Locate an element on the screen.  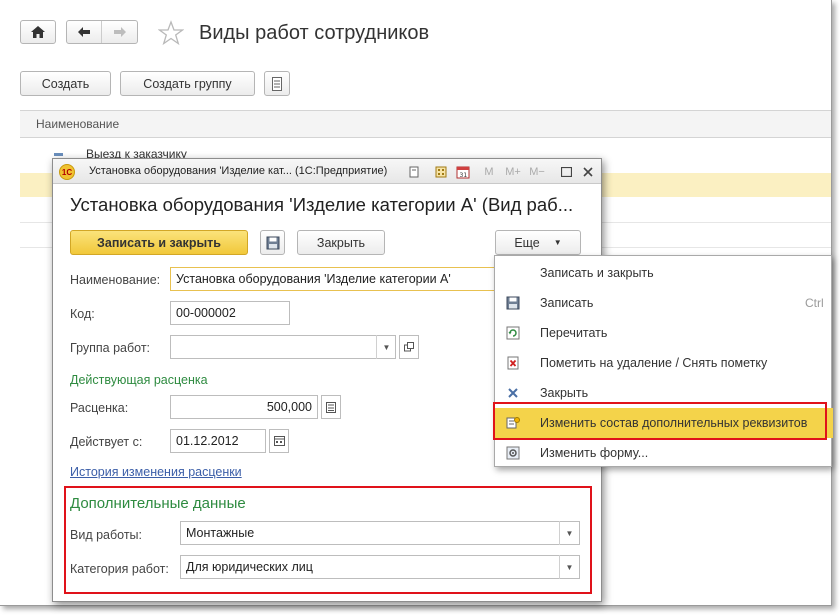
link-icon is located at coordinates (414, 172).